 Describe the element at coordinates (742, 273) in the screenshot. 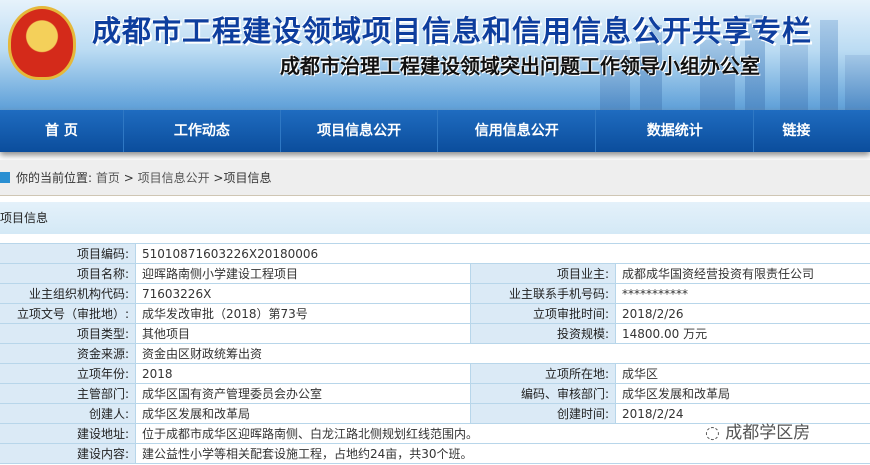

I see `field-value: 成都成华国资经营投资有限责任公司` at that location.